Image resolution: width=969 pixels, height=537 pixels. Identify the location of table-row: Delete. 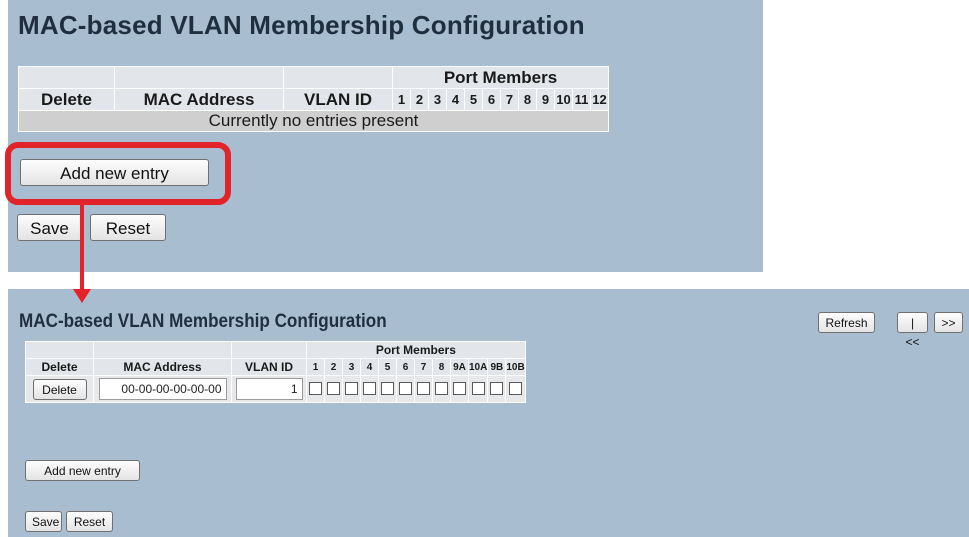
(275, 389).